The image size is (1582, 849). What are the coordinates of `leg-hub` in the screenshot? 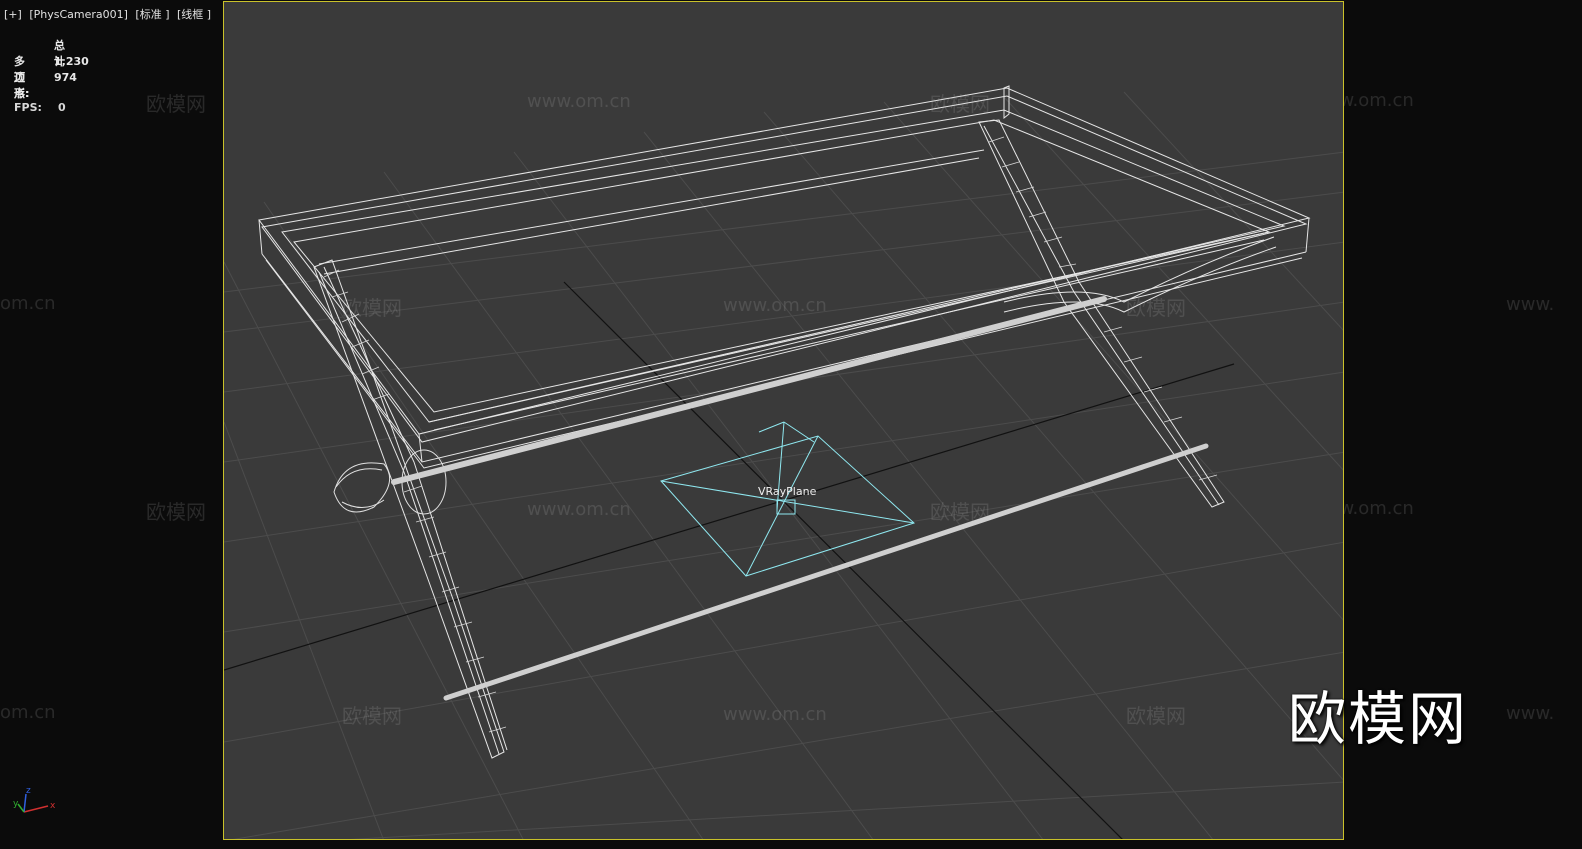 It's located at (390, 482).